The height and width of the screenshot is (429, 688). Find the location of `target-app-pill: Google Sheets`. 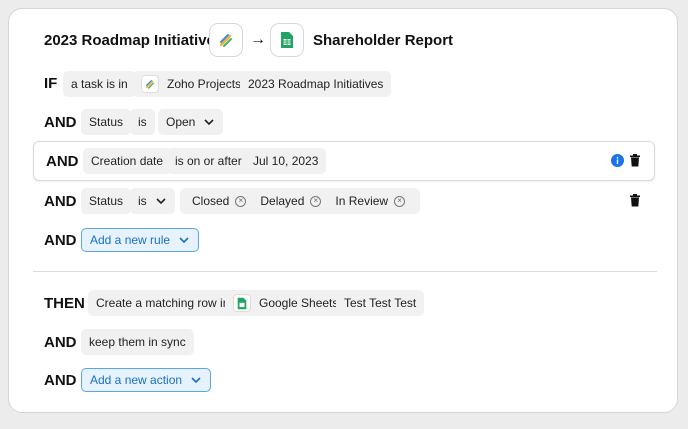

target-app-pill: Google Sheets is located at coordinates (286, 303).